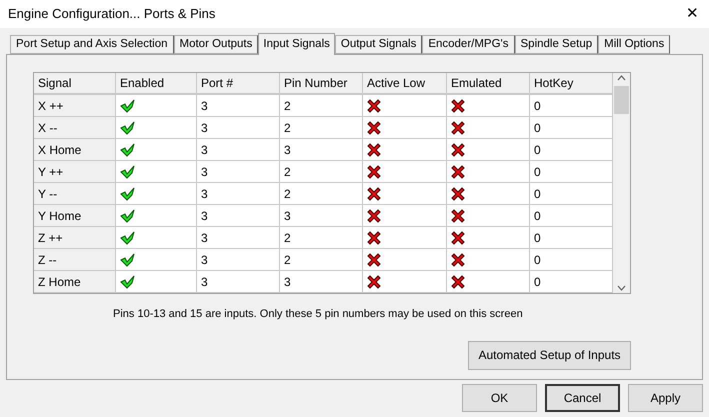  What do you see at coordinates (378, 44) in the screenshot?
I see `tab: Output Signals` at bounding box center [378, 44].